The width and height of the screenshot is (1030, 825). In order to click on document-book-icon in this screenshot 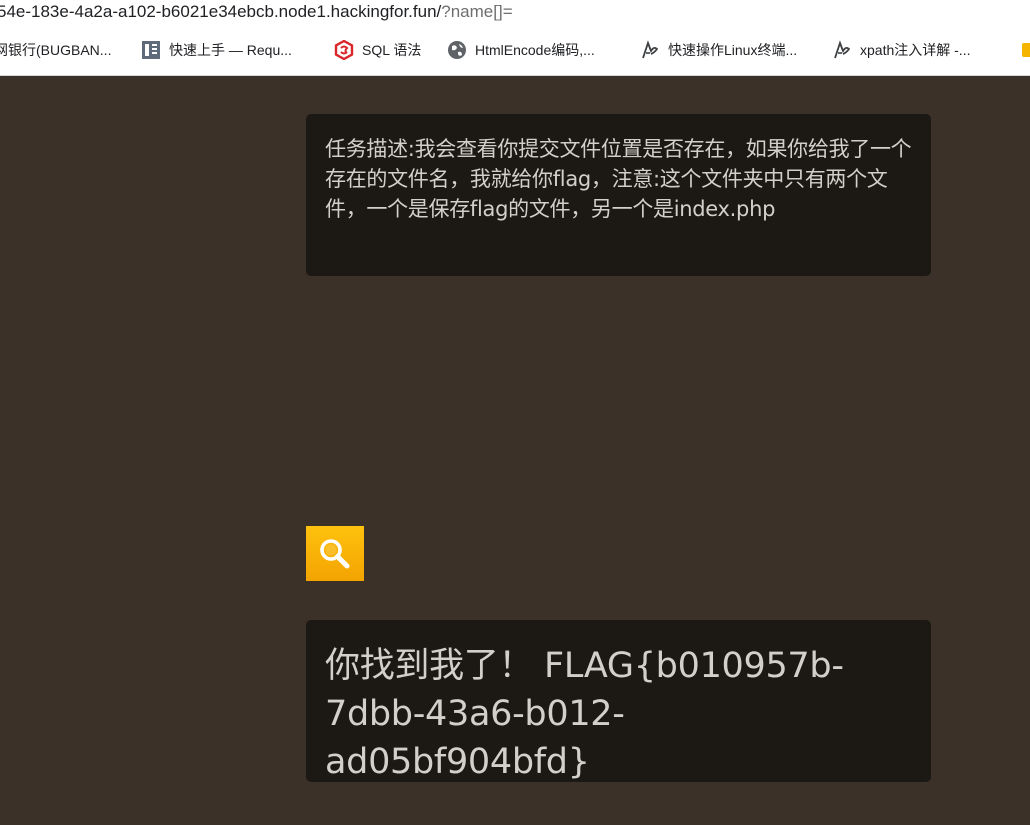, I will do `click(151, 50)`.